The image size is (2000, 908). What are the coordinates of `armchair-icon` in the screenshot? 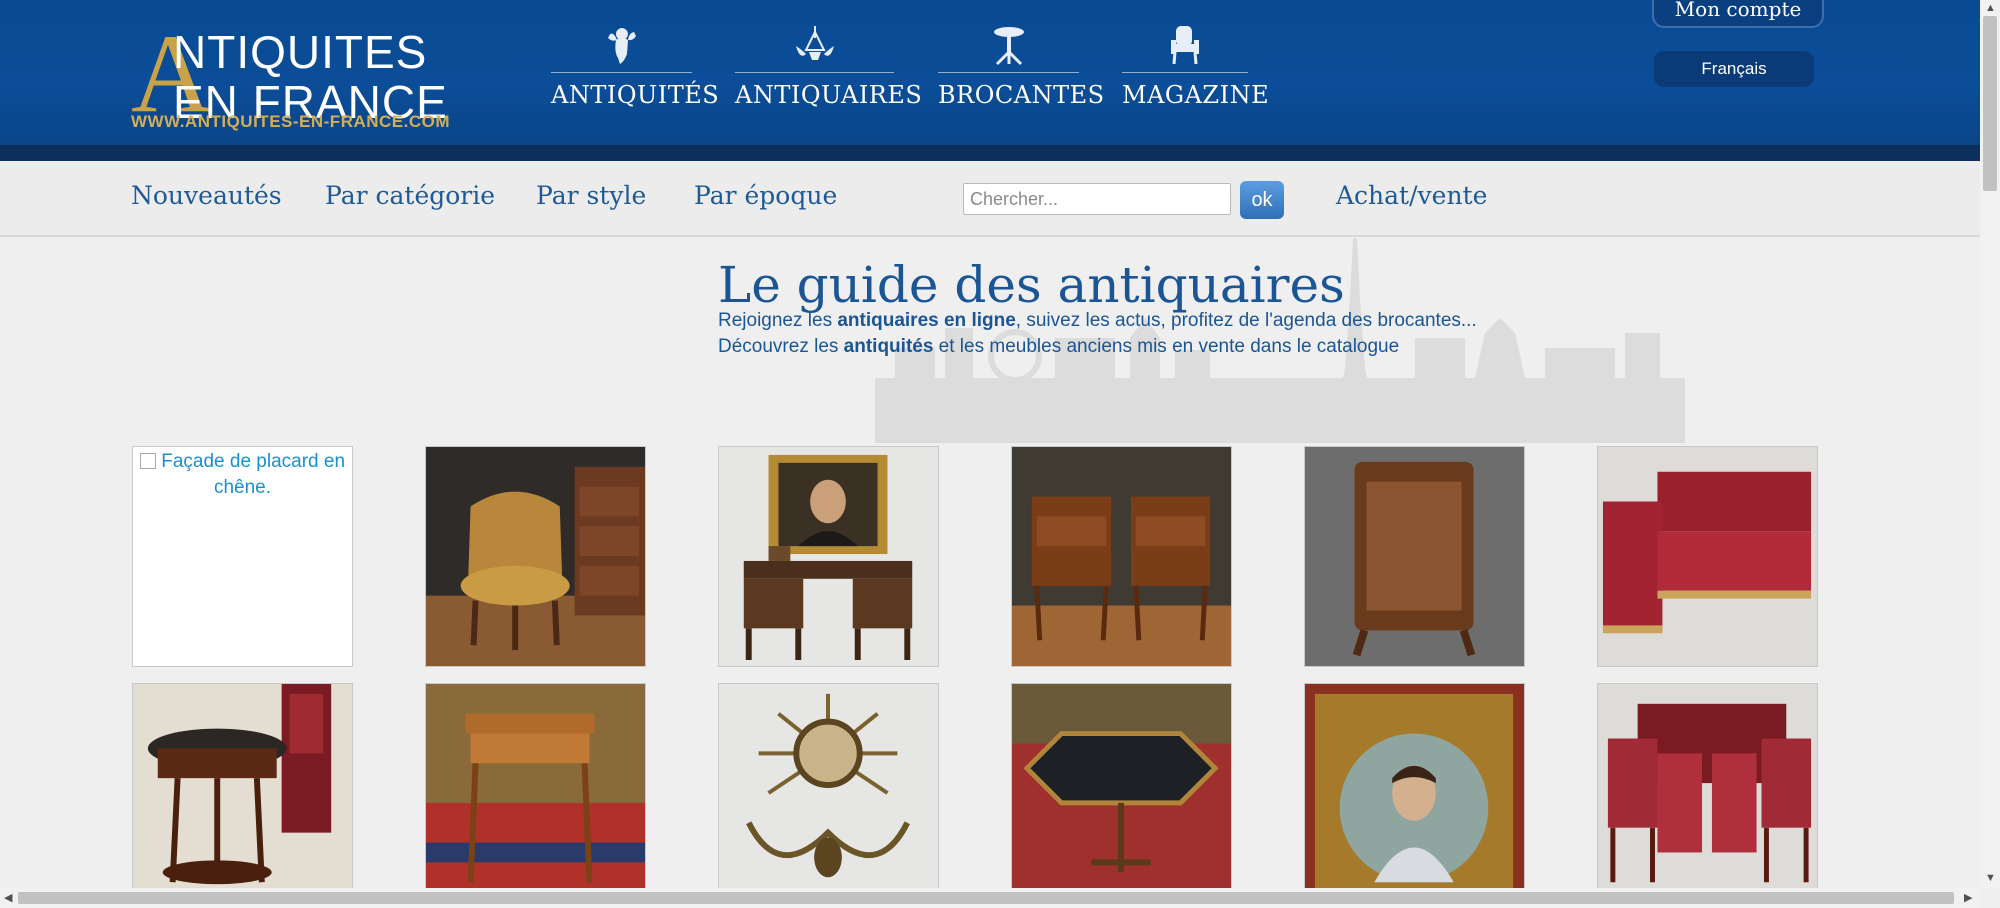 It's located at (1185, 45).